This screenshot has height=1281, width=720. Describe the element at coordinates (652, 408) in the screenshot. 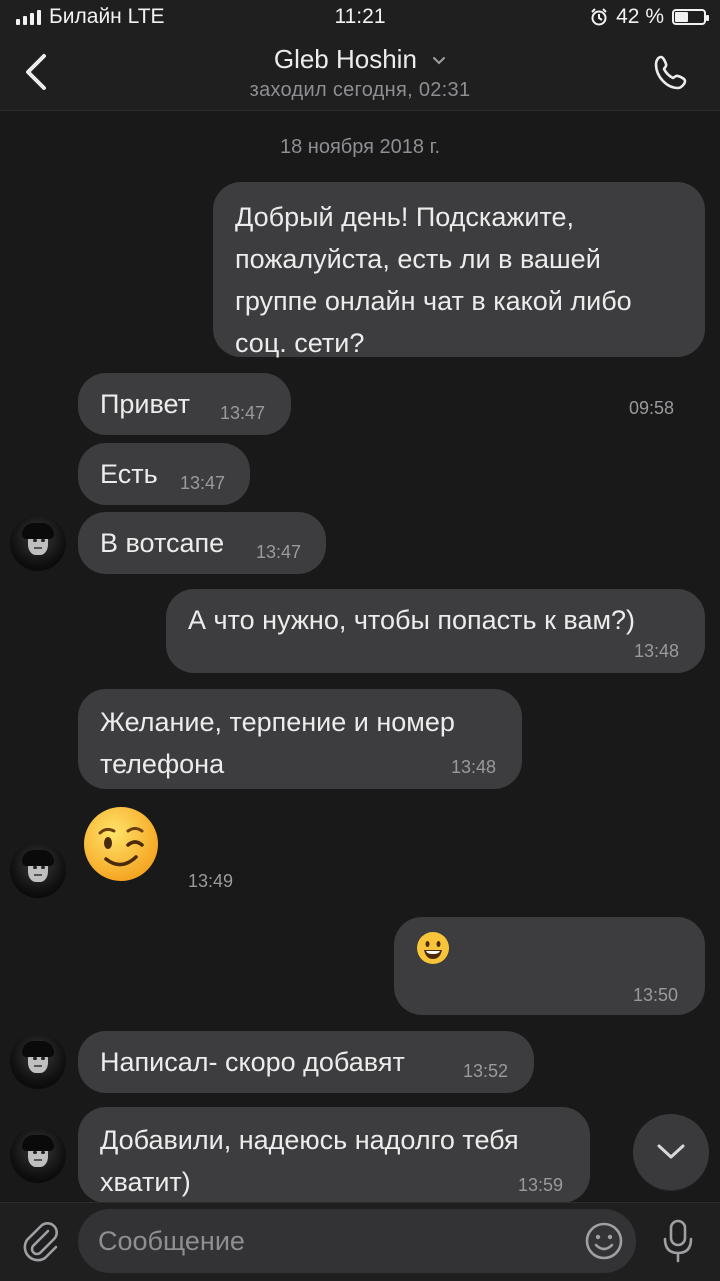

I see `message-time: 09:58` at that location.